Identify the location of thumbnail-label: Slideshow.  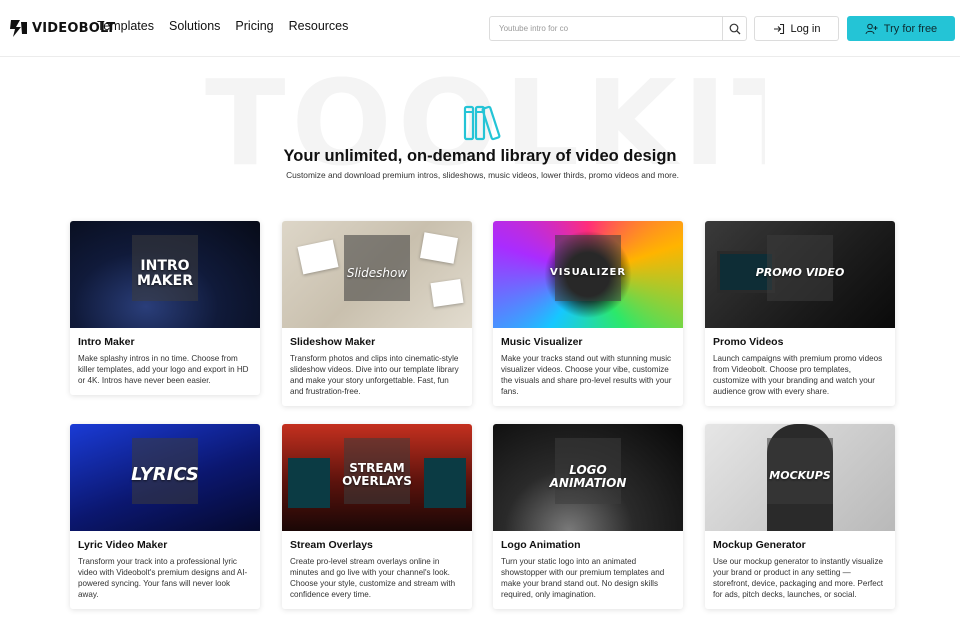
(377, 273).